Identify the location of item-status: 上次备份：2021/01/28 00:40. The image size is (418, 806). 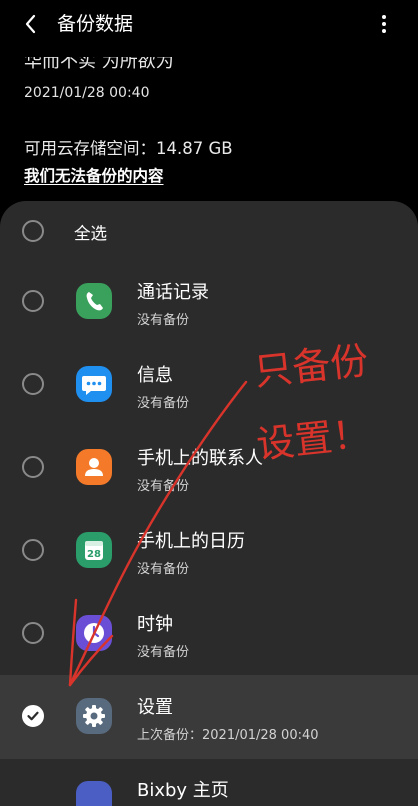
(228, 735).